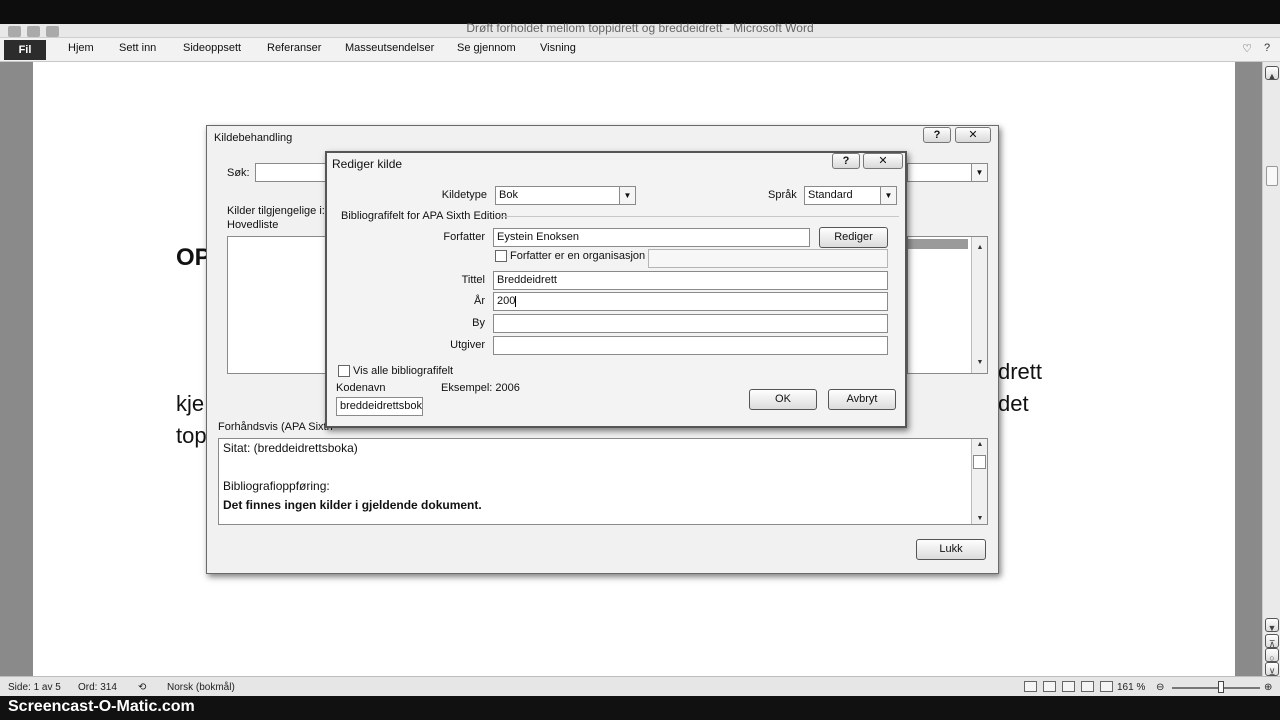 Image resolution: width=1280 pixels, height=720 pixels. What do you see at coordinates (700, 216) in the screenshot?
I see `group-divider` at bounding box center [700, 216].